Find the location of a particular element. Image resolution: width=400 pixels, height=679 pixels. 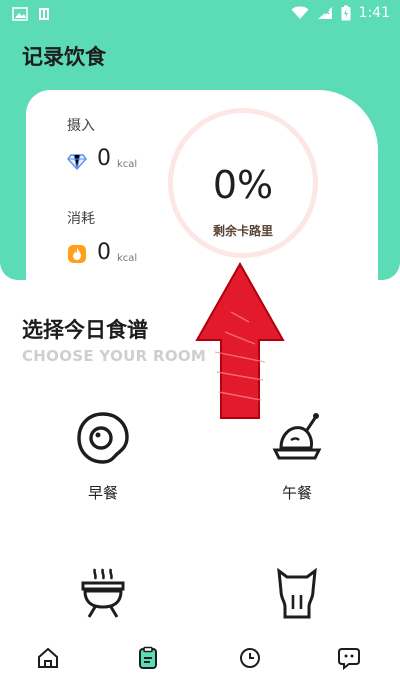

meal-grill is located at coordinates (103, 601).